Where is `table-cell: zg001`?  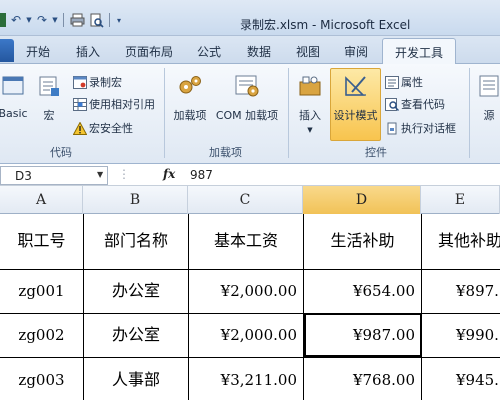 table-cell: zg001 is located at coordinates (41, 291).